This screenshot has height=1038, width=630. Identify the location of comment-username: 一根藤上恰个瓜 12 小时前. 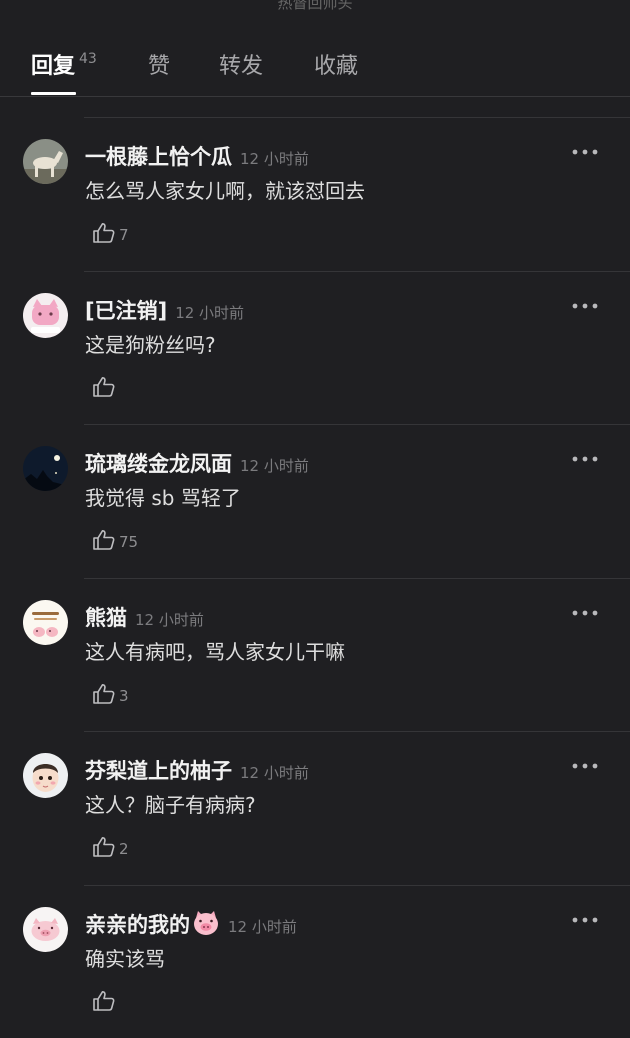
(197, 156).